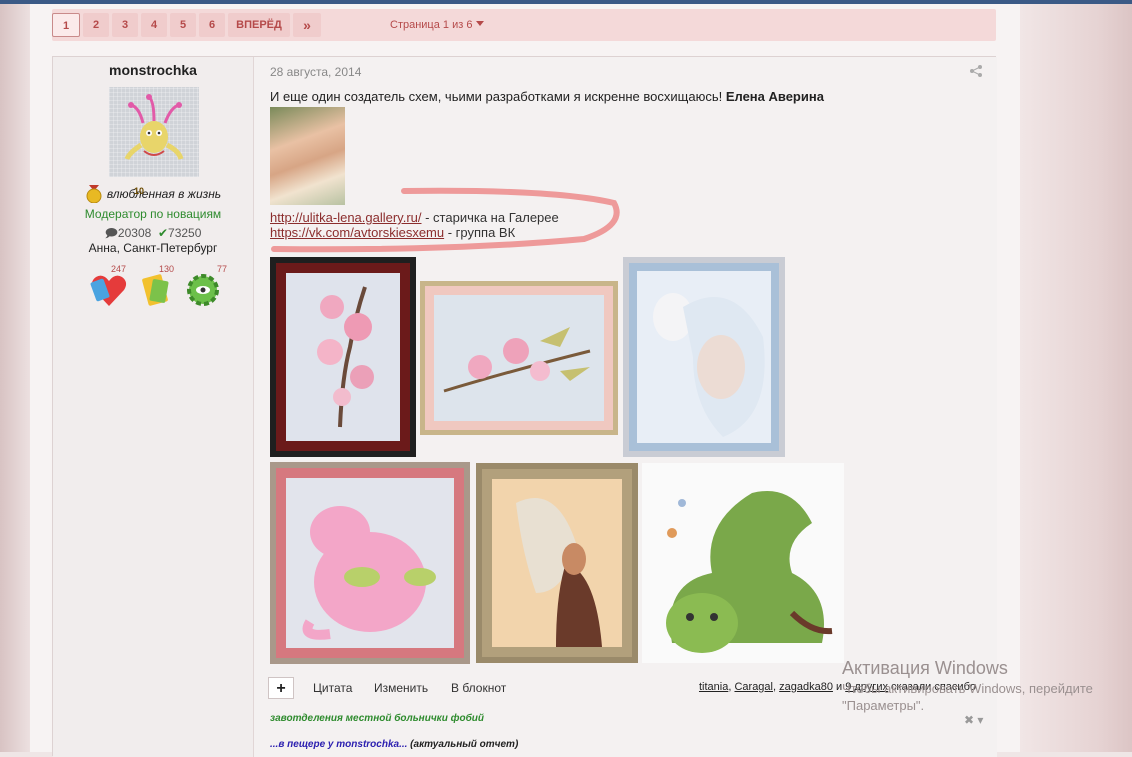 The height and width of the screenshot is (757, 1132). What do you see at coordinates (157, 290) in the screenshot?
I see `book-icon` at bounding box center [157, 290].